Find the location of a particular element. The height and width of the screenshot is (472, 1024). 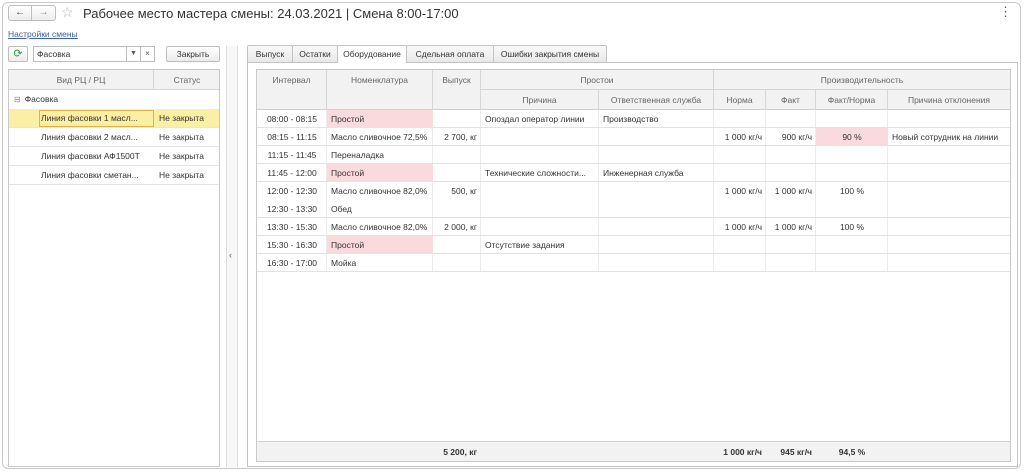

cell-interval: 11:45 - 12:00 is located at coordinates (292, 173).